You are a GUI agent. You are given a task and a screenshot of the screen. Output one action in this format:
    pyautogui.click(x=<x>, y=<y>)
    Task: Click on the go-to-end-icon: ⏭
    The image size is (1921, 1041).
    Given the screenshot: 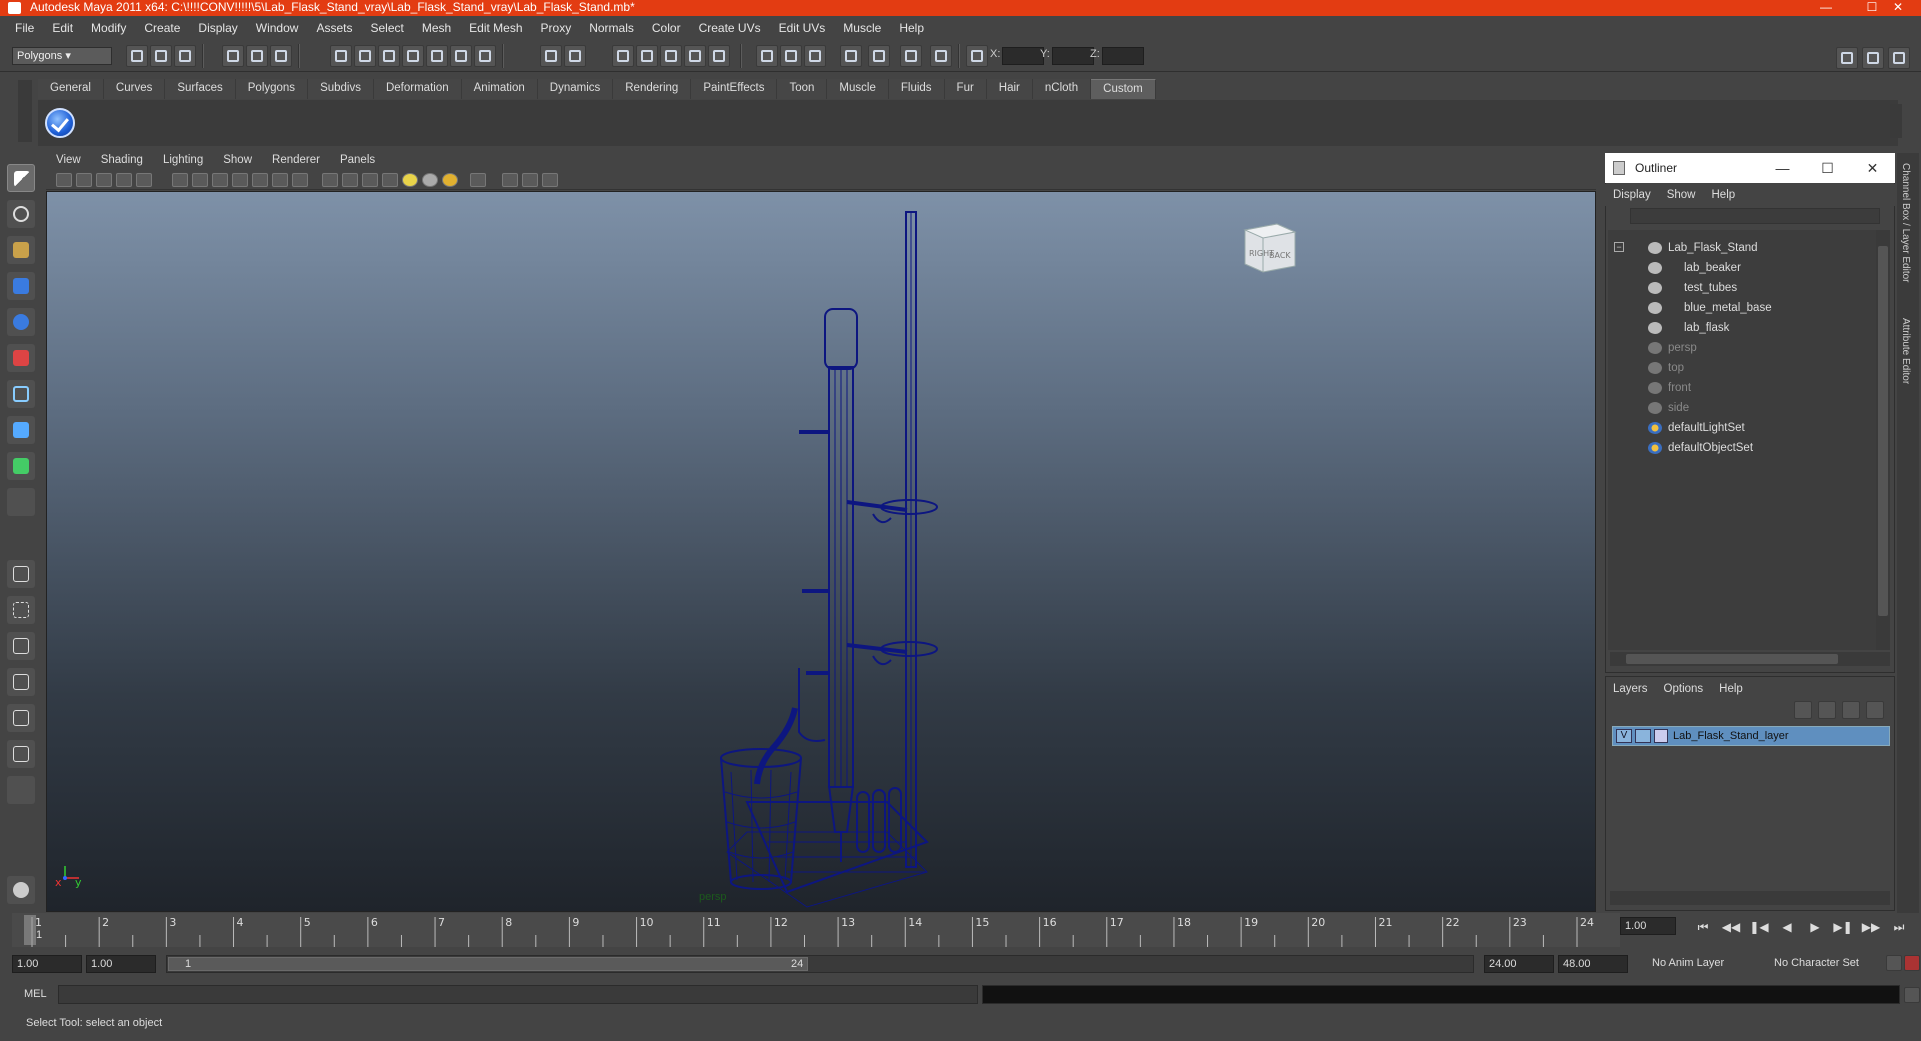 What is the action you would take?
    pyautogui.click(x=1899, y=927)
    